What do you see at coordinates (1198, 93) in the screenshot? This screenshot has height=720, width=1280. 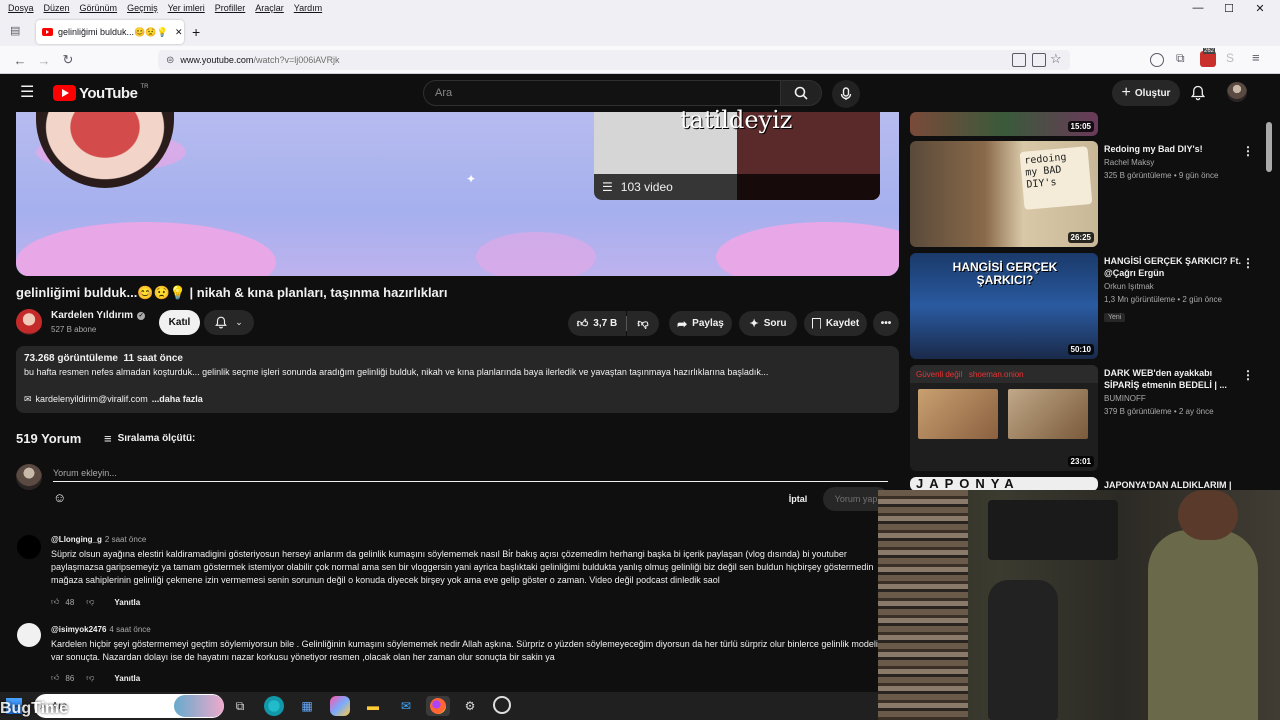 I see `notifications-button` at bounding box center [1198, 93].